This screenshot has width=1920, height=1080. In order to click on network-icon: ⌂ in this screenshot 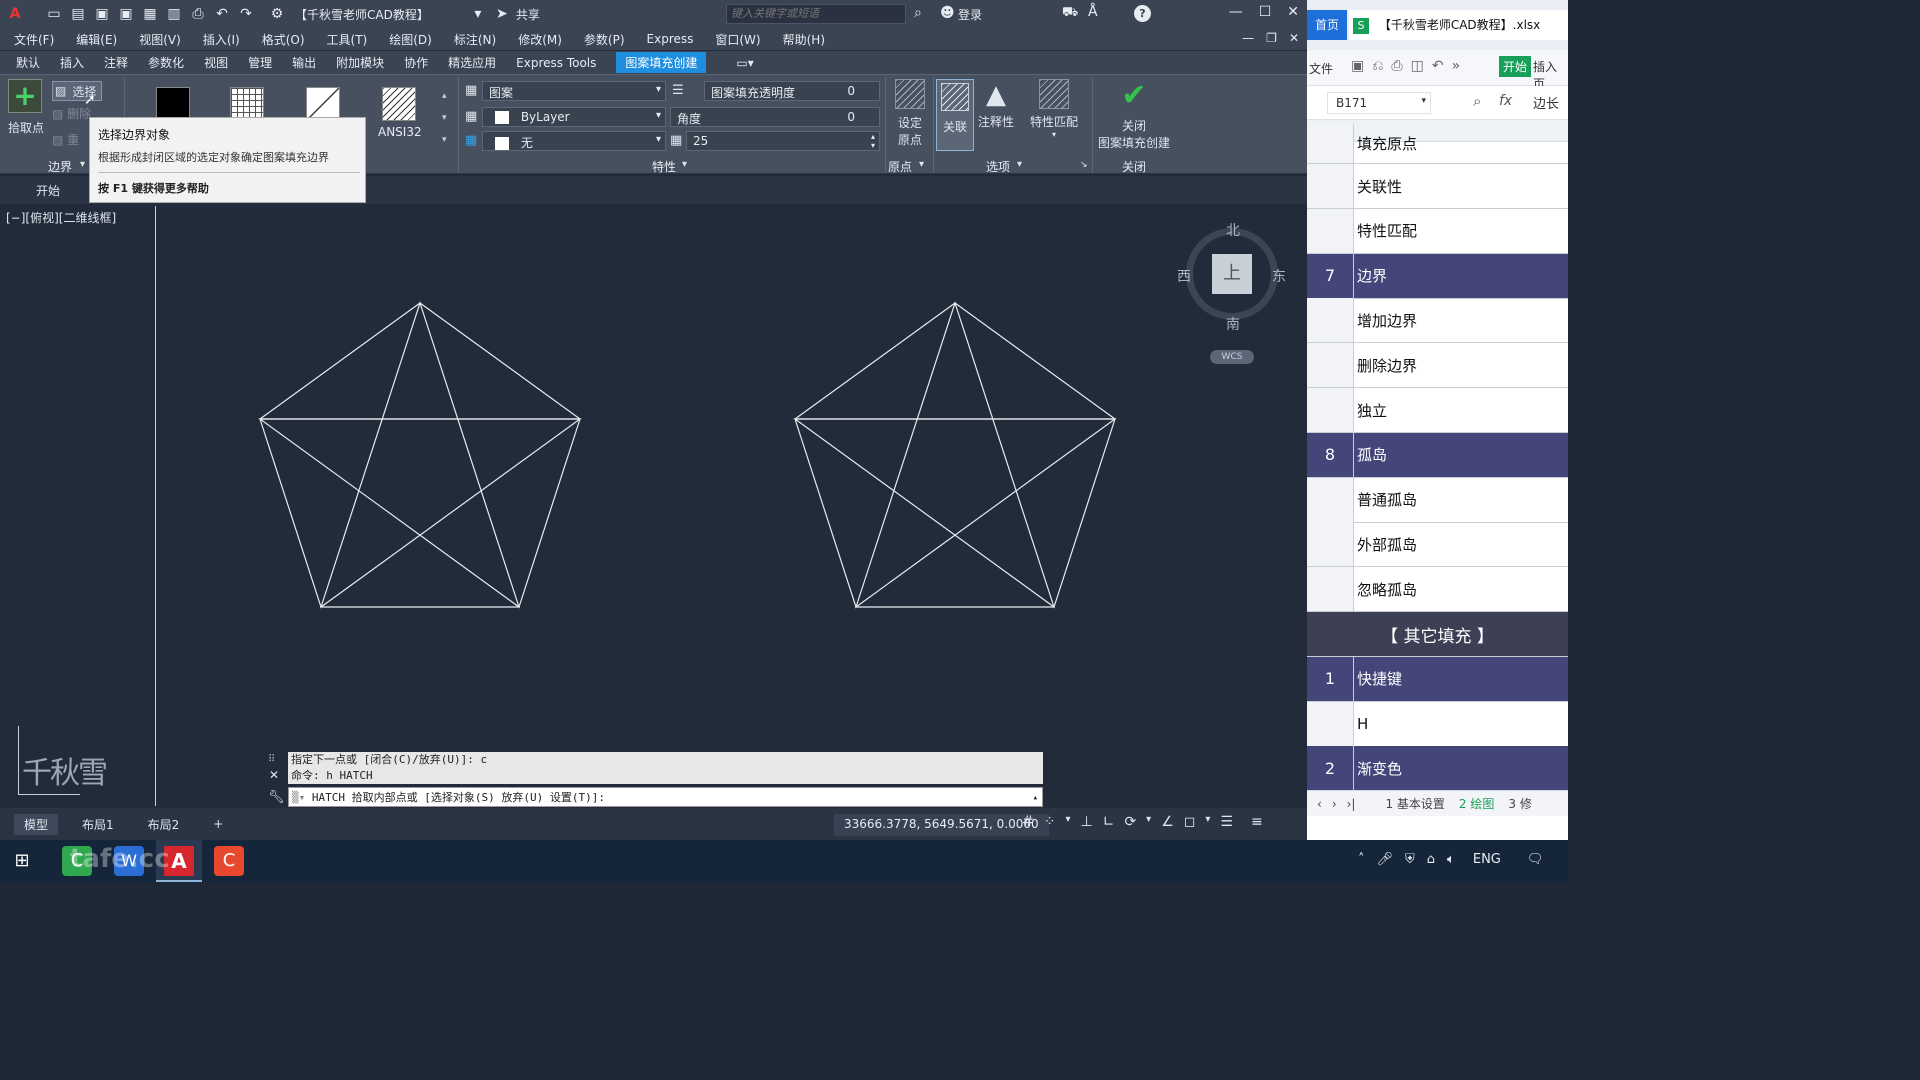, I will do `click(1431, 859)`.